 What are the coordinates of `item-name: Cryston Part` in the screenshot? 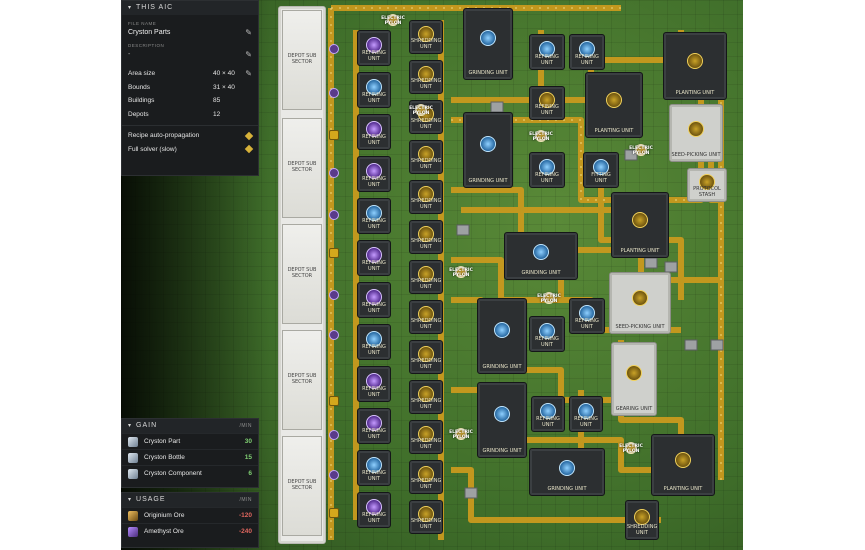 It's located at (162, 441).